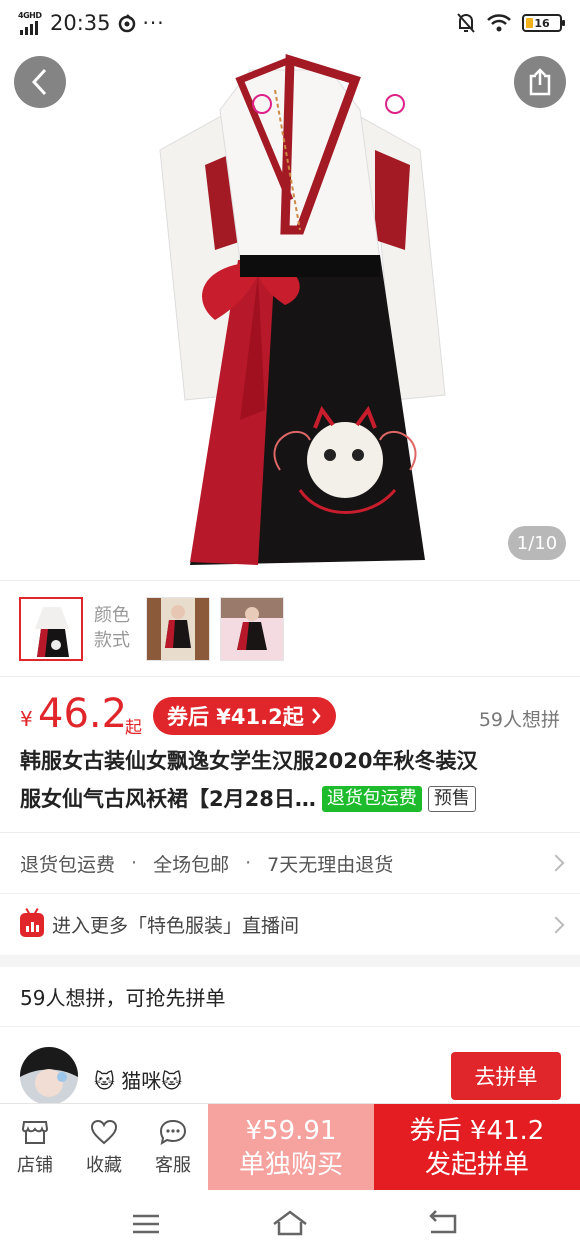 The image size is (580, 1257). Describe the element at coordinates (138, 1081) in the screenshot. I see `group-user-name: 🐱 猫咪🐱` at that location.